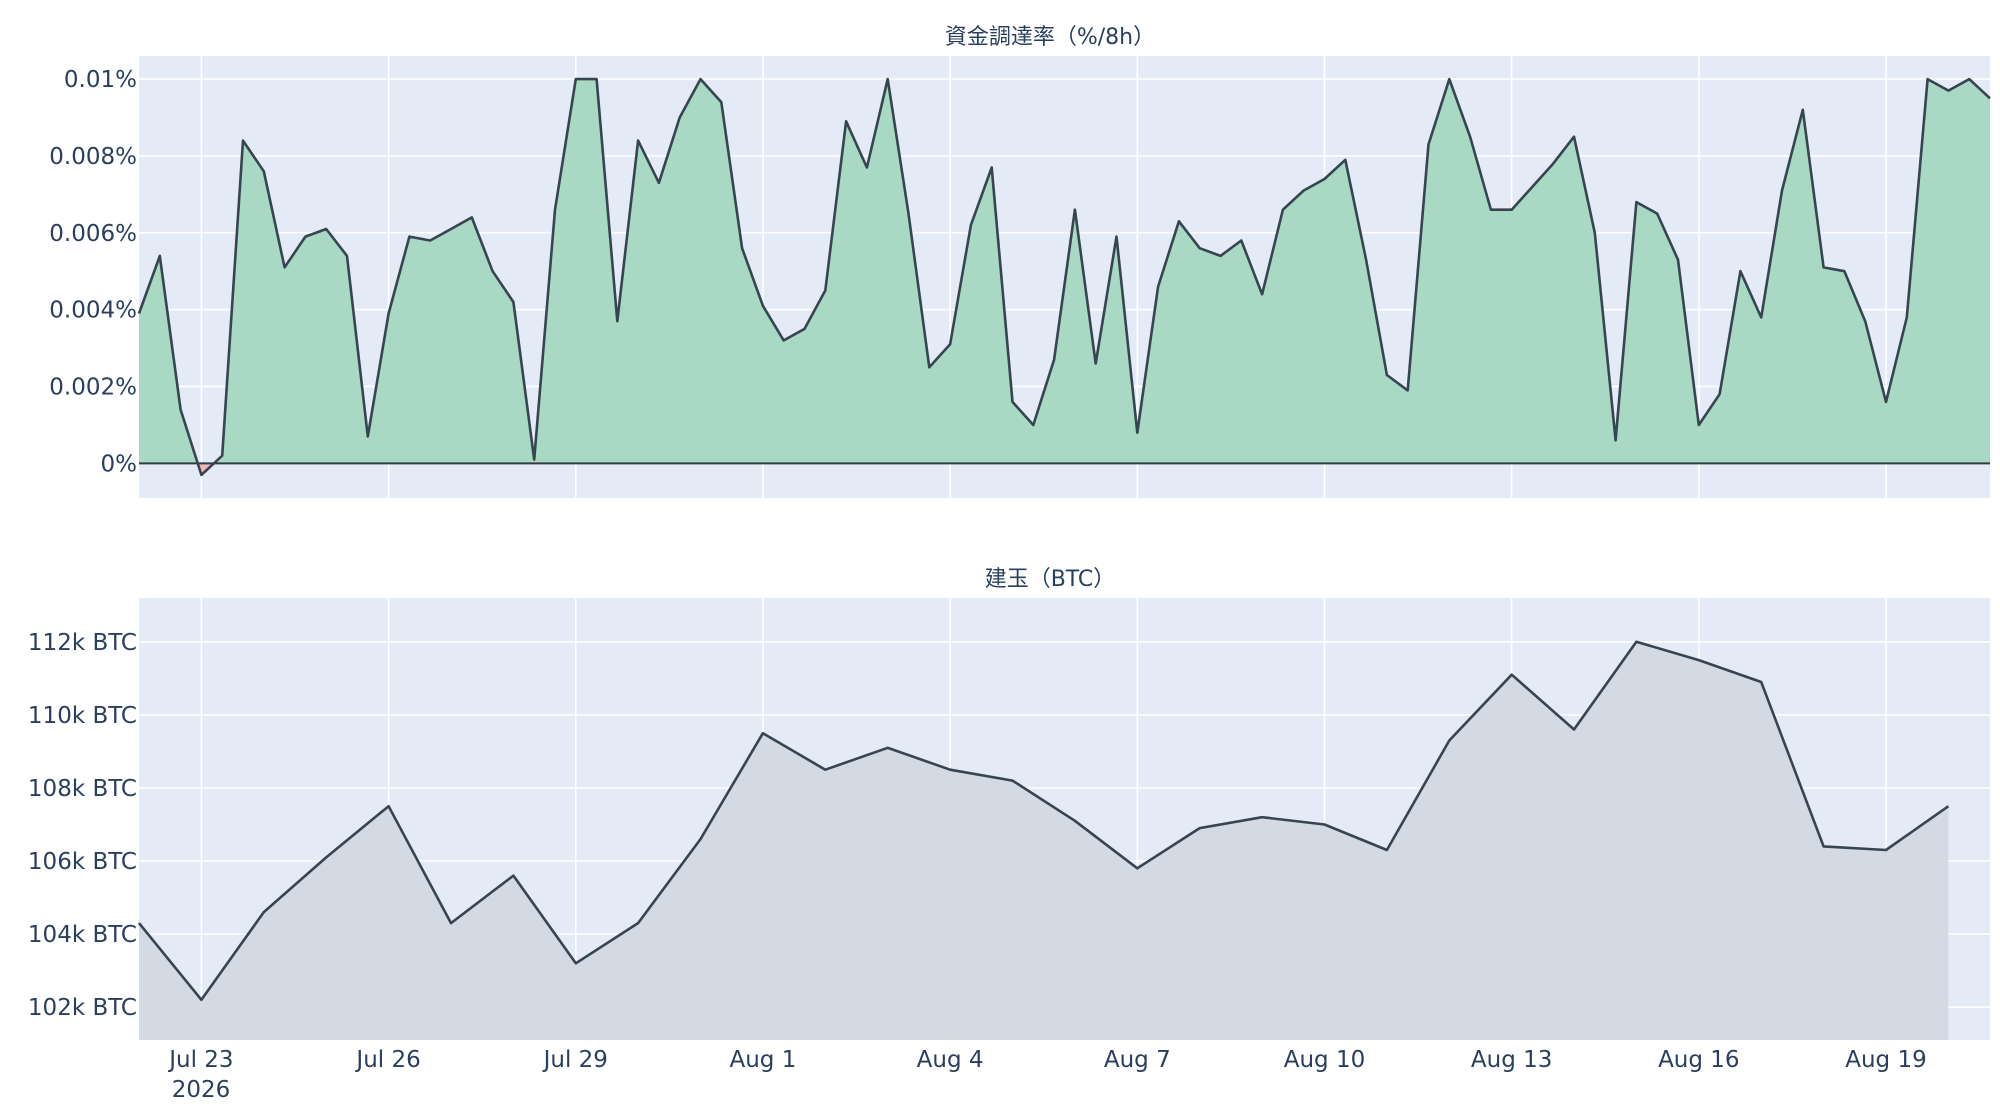 This screenshot has width=2000, height=1120. What do you see at coordinates (82, 789) in the screenshot?
I see `y-tick-label: 108k BTC` at bounding box center [82, 789].